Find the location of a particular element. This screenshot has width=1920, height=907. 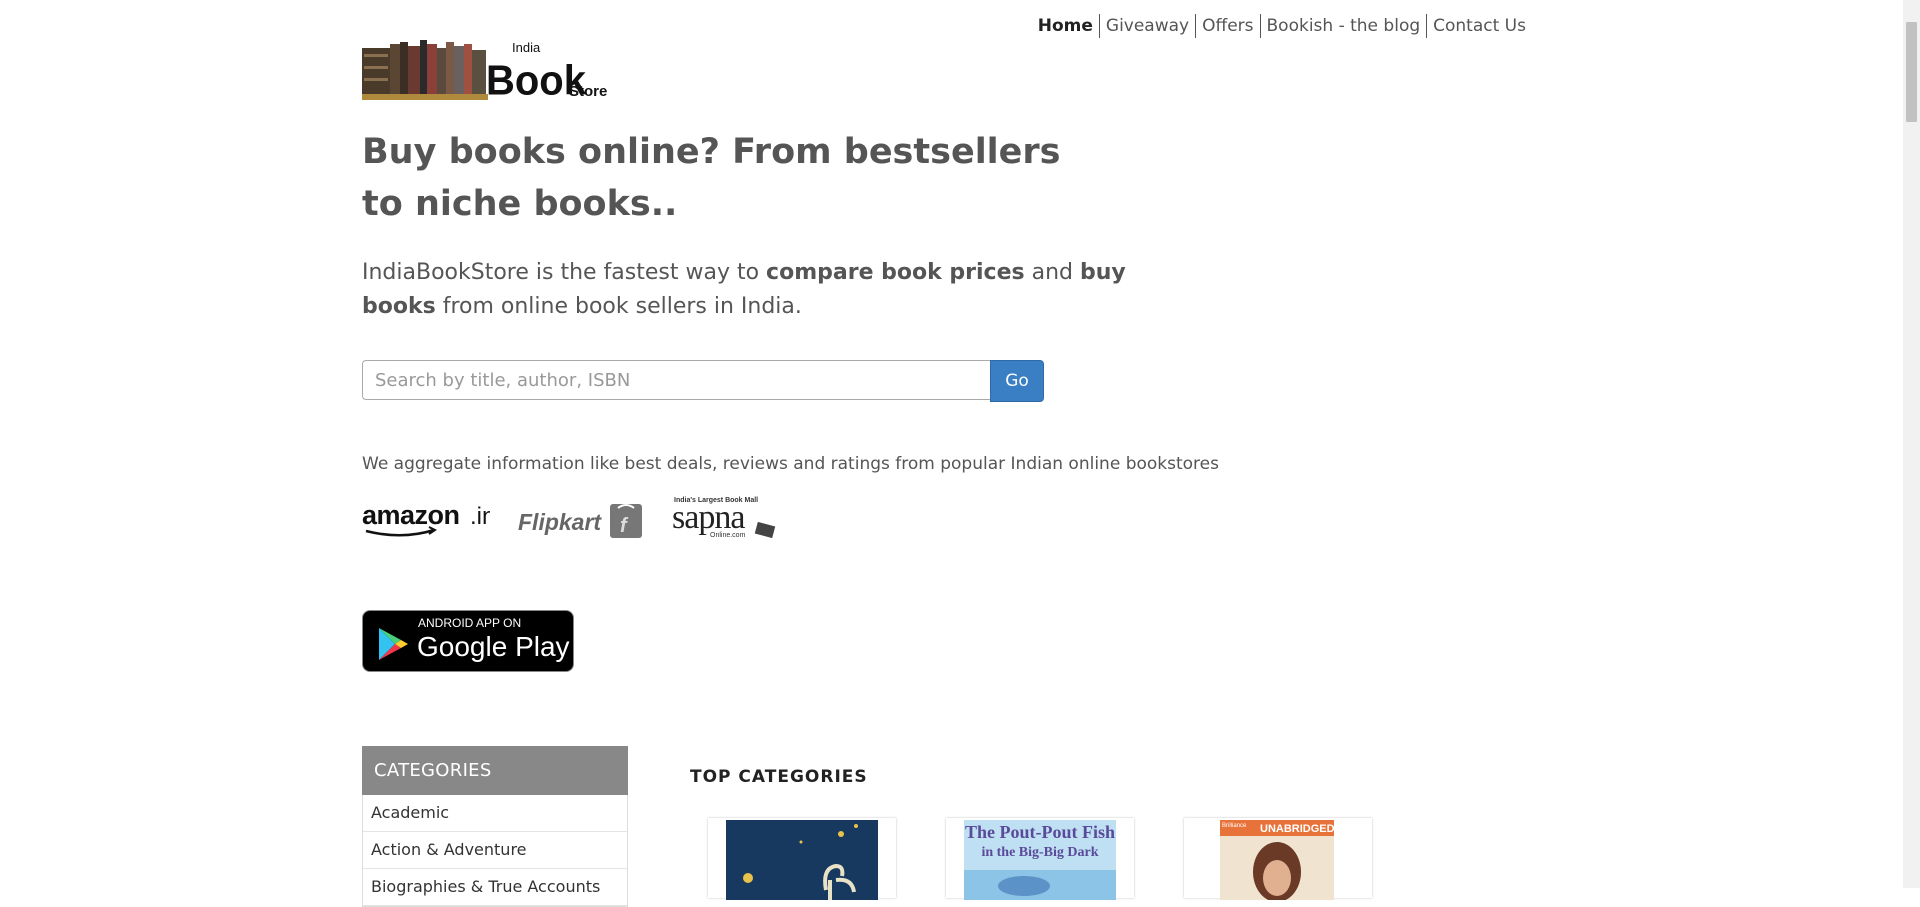

book-cover-image is located at coordinates (802, 860).